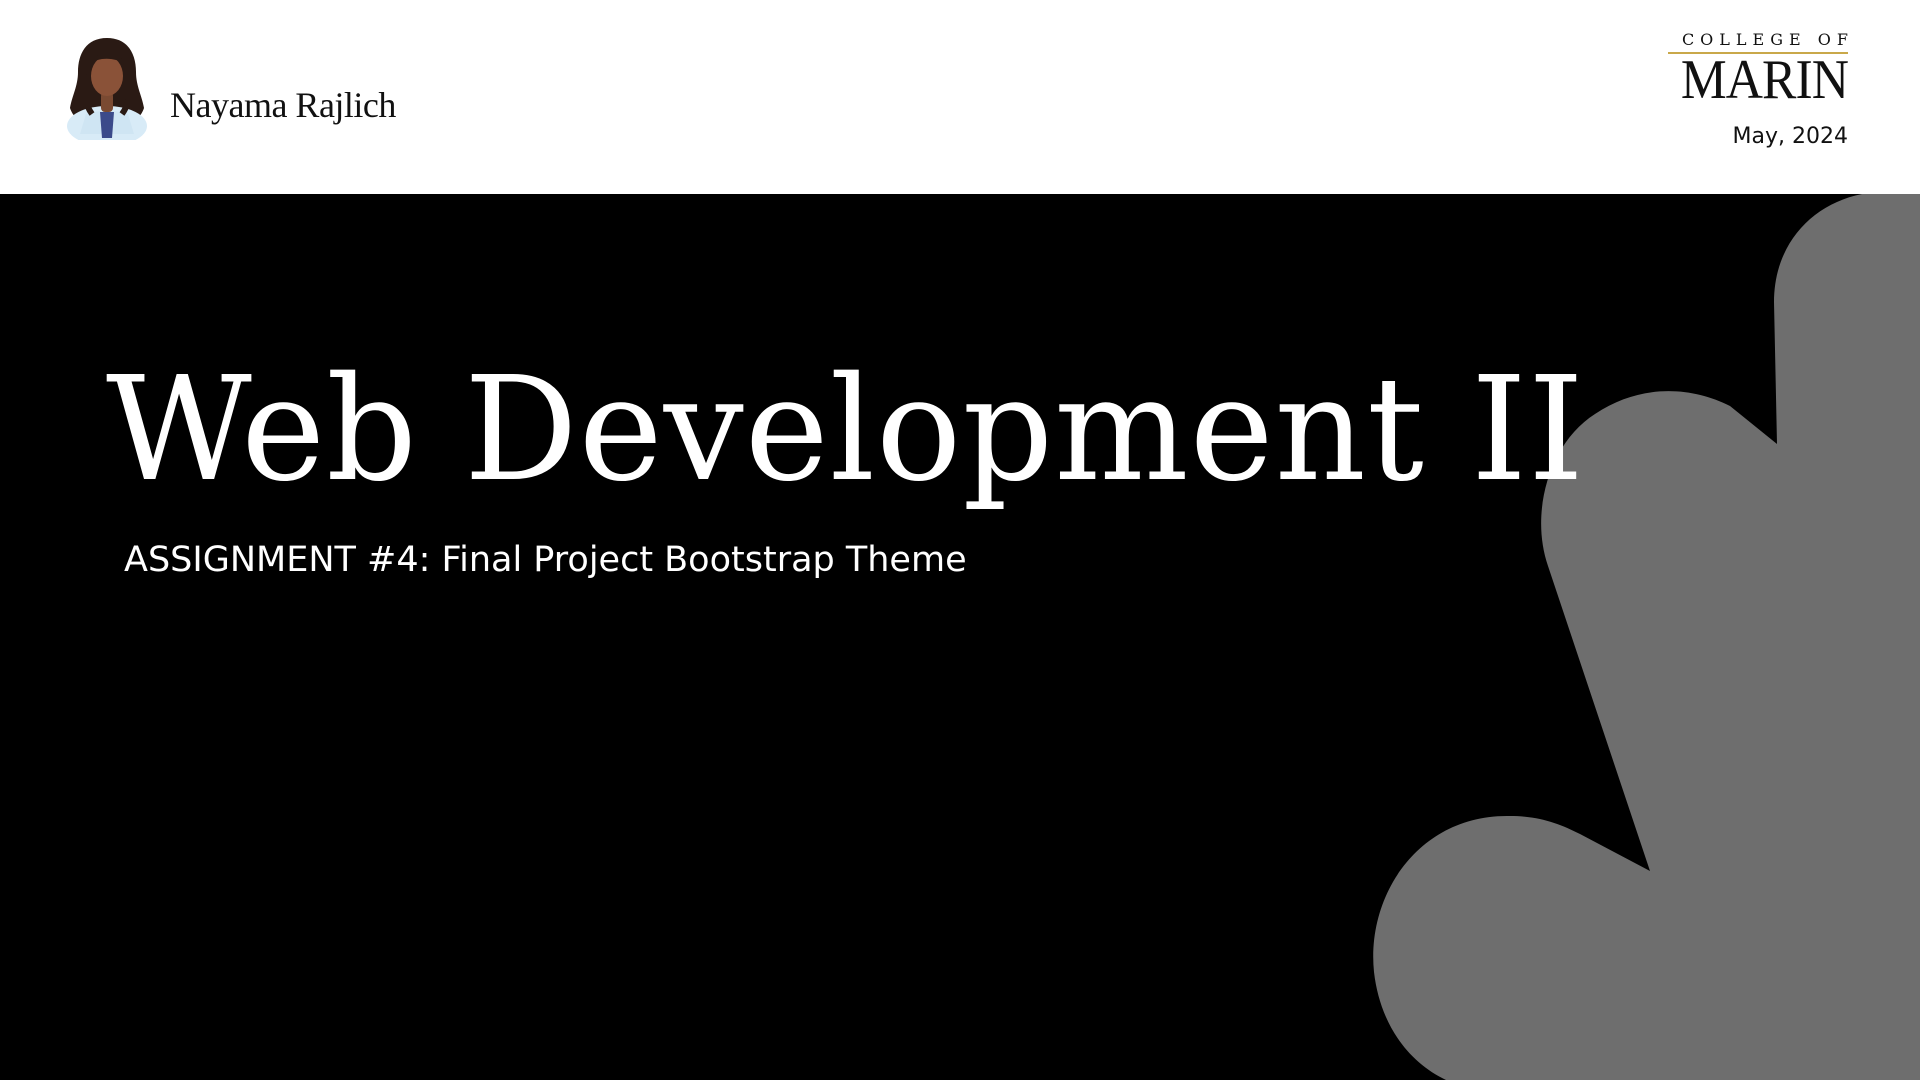 The height and width of the screenshot is (1080, 1920). Describe the element at coordinates (846, 429) in the screenshot. I see `slide-title: Web Development II` at that location.